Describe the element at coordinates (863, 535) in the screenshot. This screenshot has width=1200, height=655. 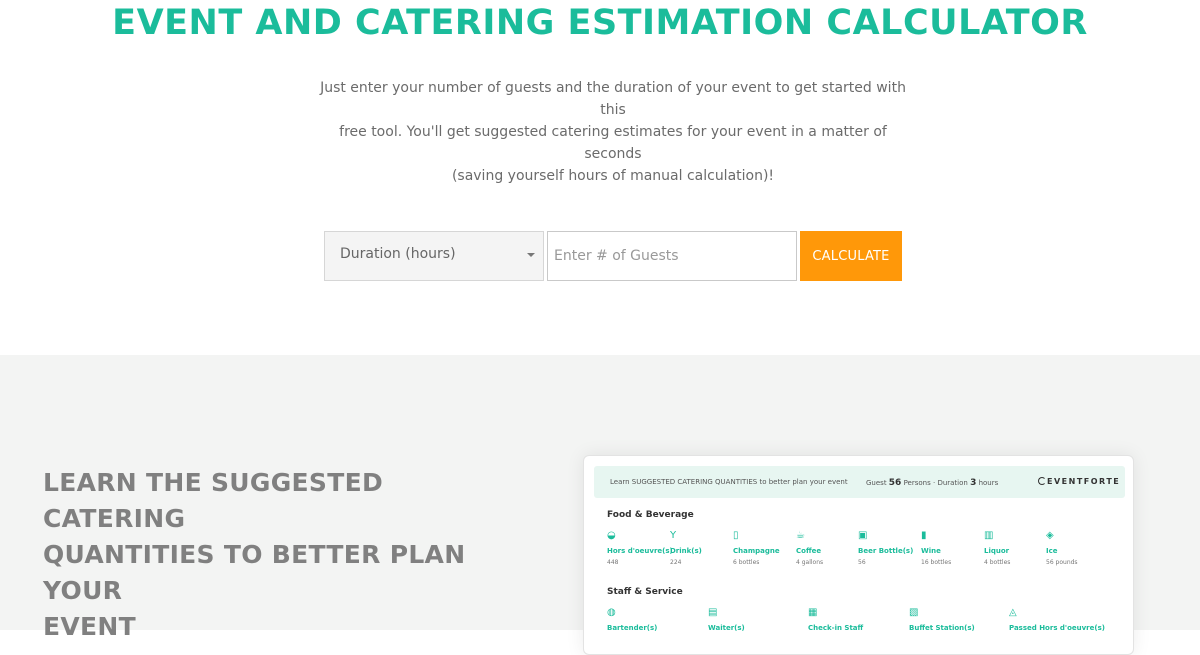
I see `beer-icon: ▣` at that location.